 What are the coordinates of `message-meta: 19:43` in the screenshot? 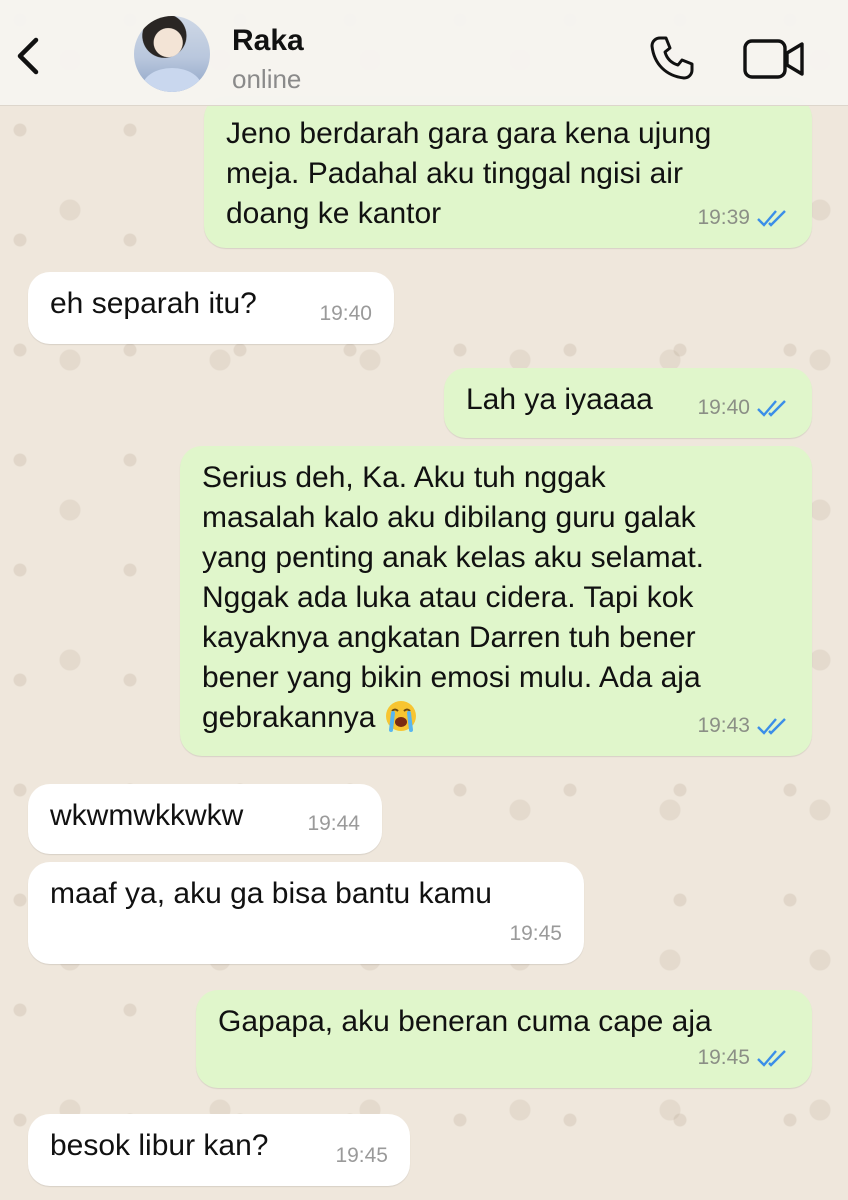 It's located at (743, 726).